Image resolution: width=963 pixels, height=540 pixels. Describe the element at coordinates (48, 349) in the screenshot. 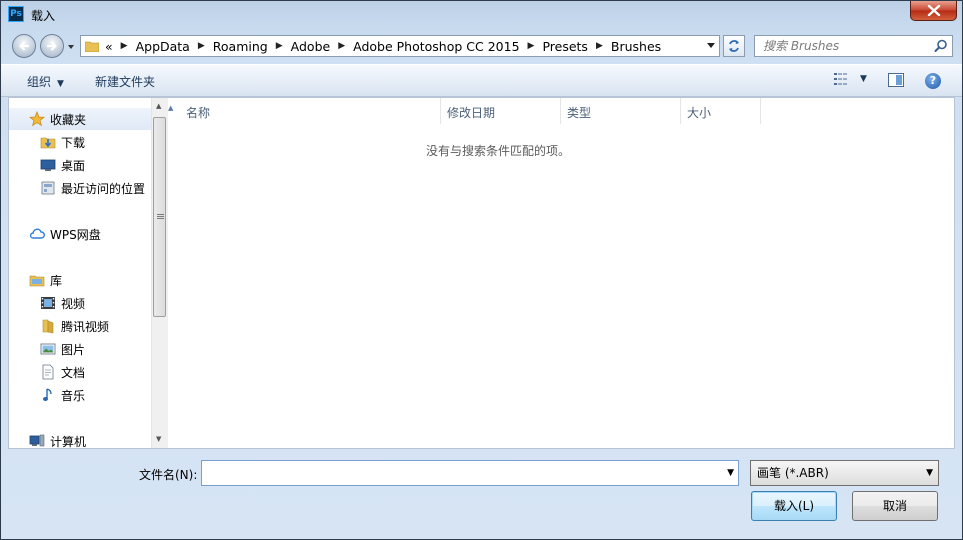

I see `pictures-icon` at that location.